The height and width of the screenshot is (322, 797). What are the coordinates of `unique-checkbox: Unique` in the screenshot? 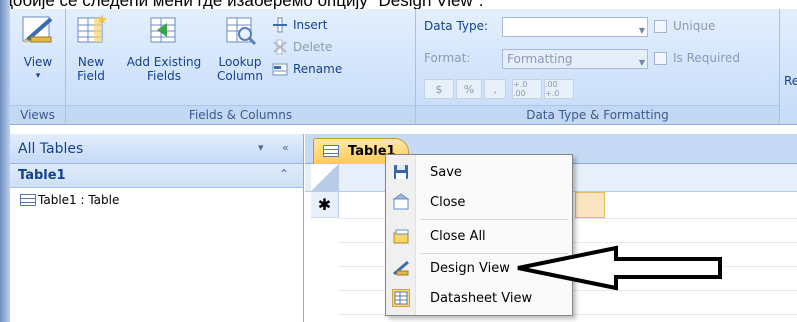 It's located at (684, 26).